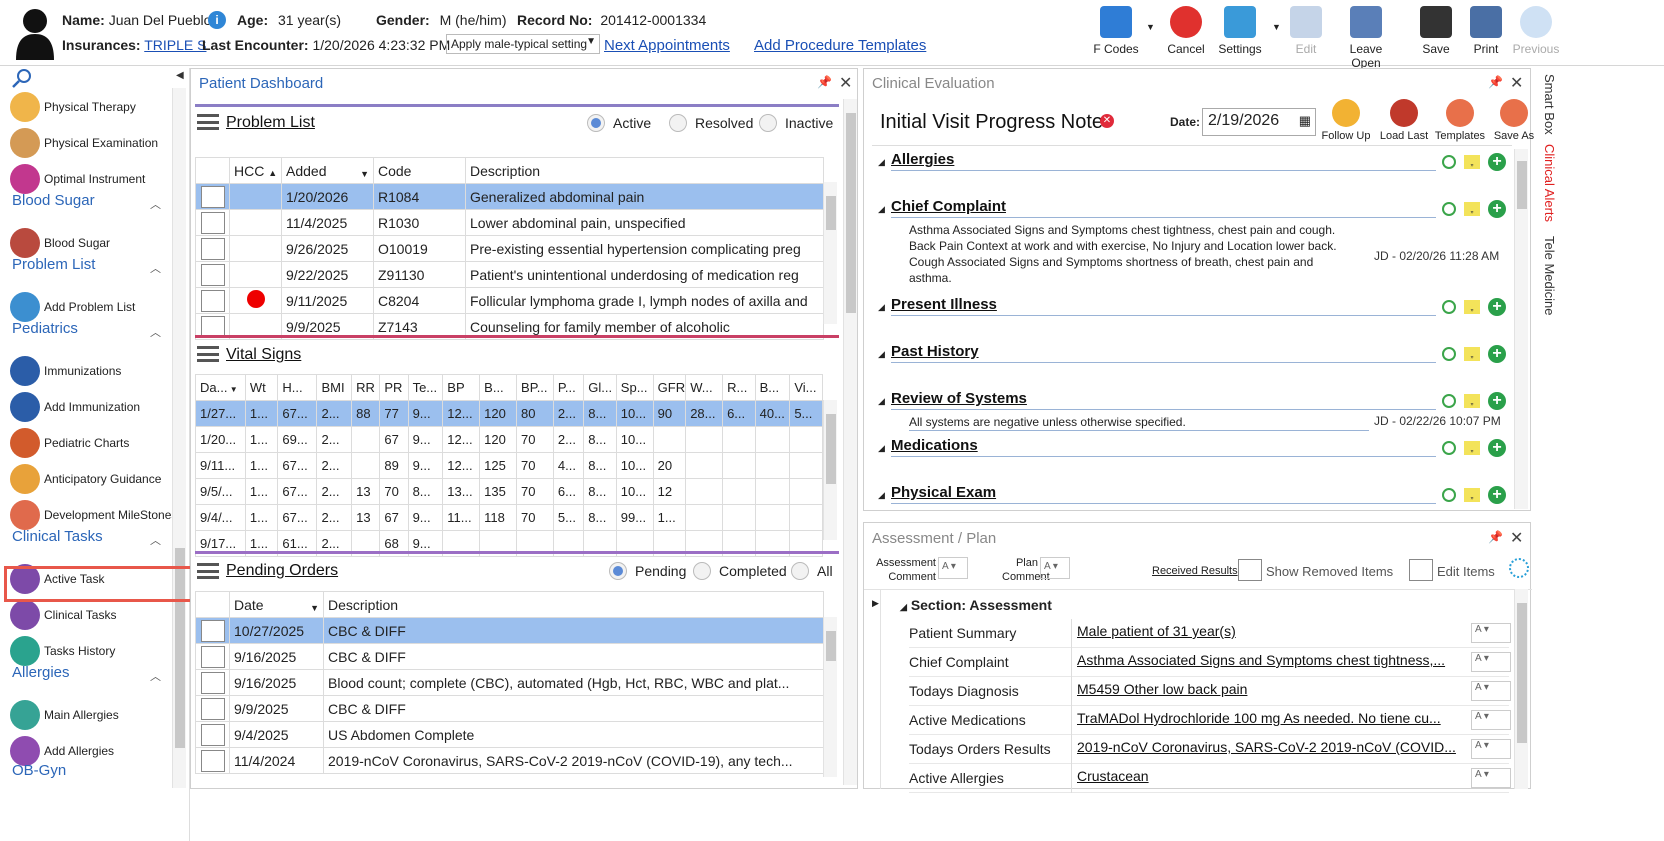  What do you see at coordinates (270, 123) in the screenshot?
I see `problem-list-title: Problem List` at bounding box center [270, 123].